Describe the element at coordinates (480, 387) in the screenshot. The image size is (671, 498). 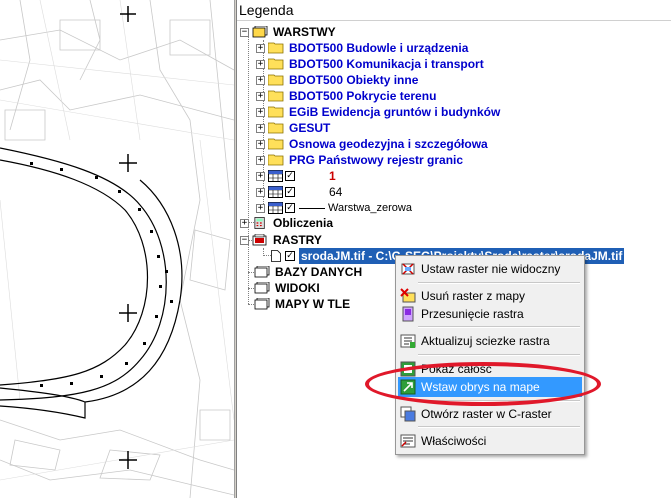
I see `menu-item-label: Wstaw obrys na mape` at that location.